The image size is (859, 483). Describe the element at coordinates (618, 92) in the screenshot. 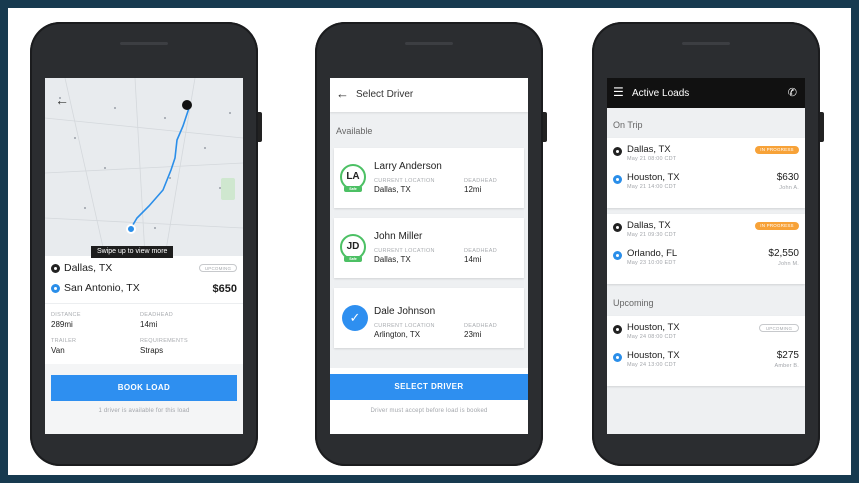

I see `menu-icon: ☰` at that location.